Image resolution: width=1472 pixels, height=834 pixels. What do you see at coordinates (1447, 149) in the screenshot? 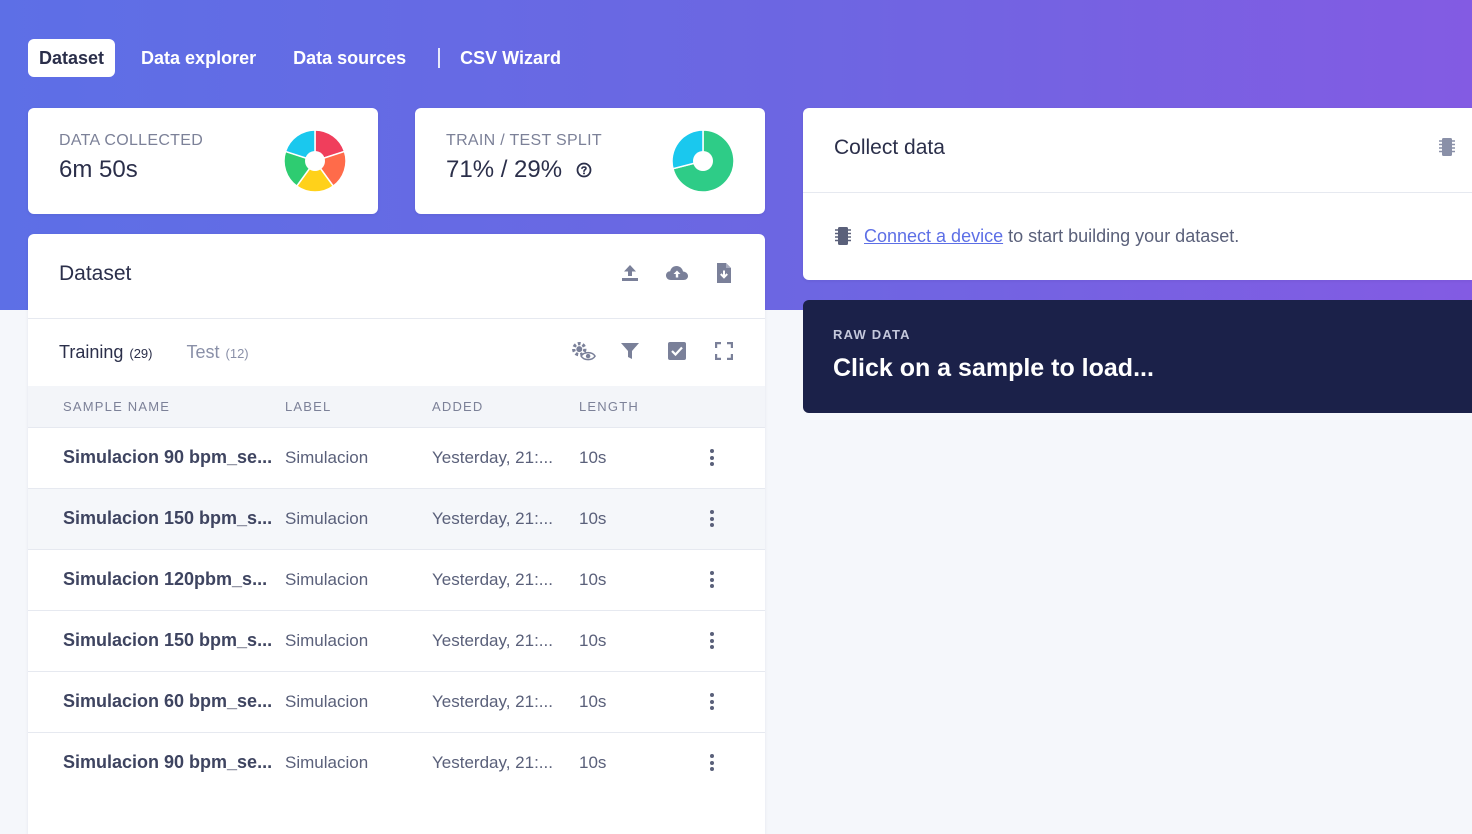
I see `device-chip-icon` at bounding box center [1447, 149].